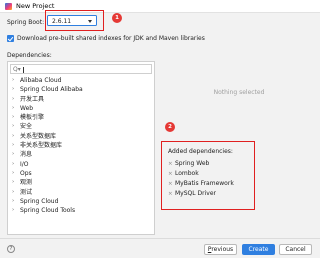 This screenshot has height=258, width=320. Describe the element at coordinates (238, 184) in the screenshot. I see `added-dependency-item: × MyBatis Framework` at that location.